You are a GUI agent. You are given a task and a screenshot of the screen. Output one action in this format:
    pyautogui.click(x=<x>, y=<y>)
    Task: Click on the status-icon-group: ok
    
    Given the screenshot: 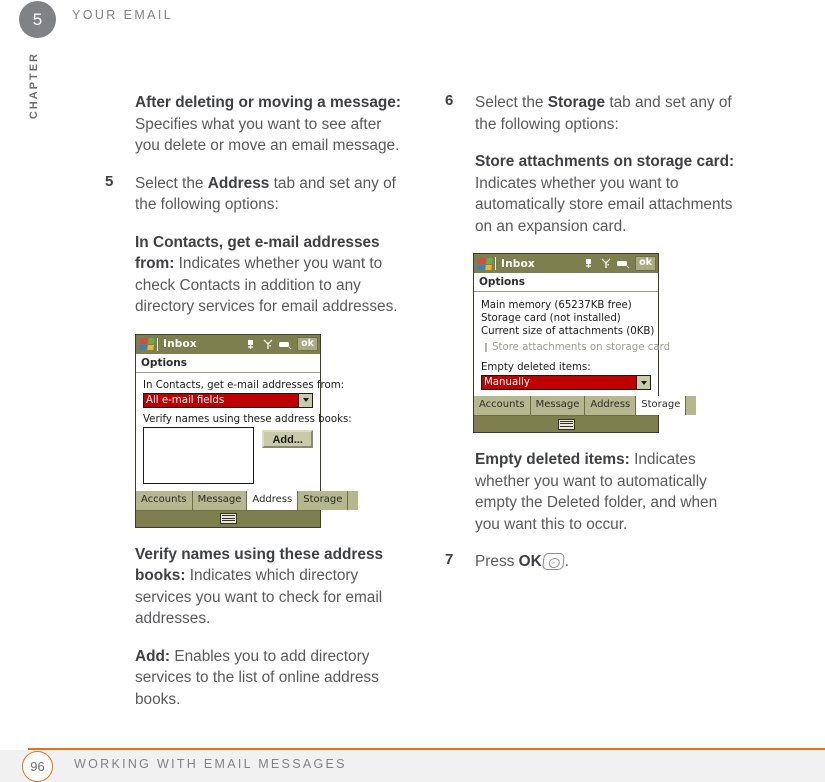 What is the action you would take?
    pyautogui.click(x=282, y=344)
    